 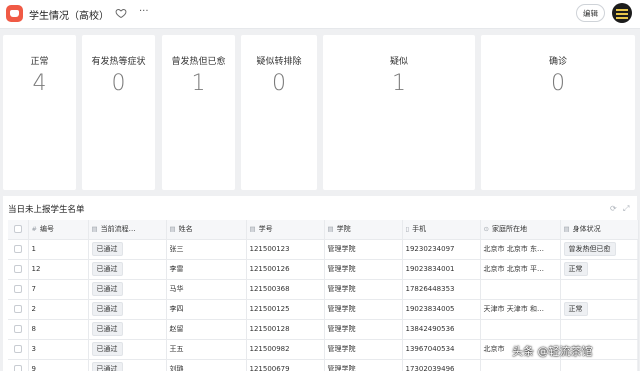 What do you see at coordinates (363, 230) in the screenshot?
I see `column-header-college: ▤ 学院` at bounding box center [363, 230].